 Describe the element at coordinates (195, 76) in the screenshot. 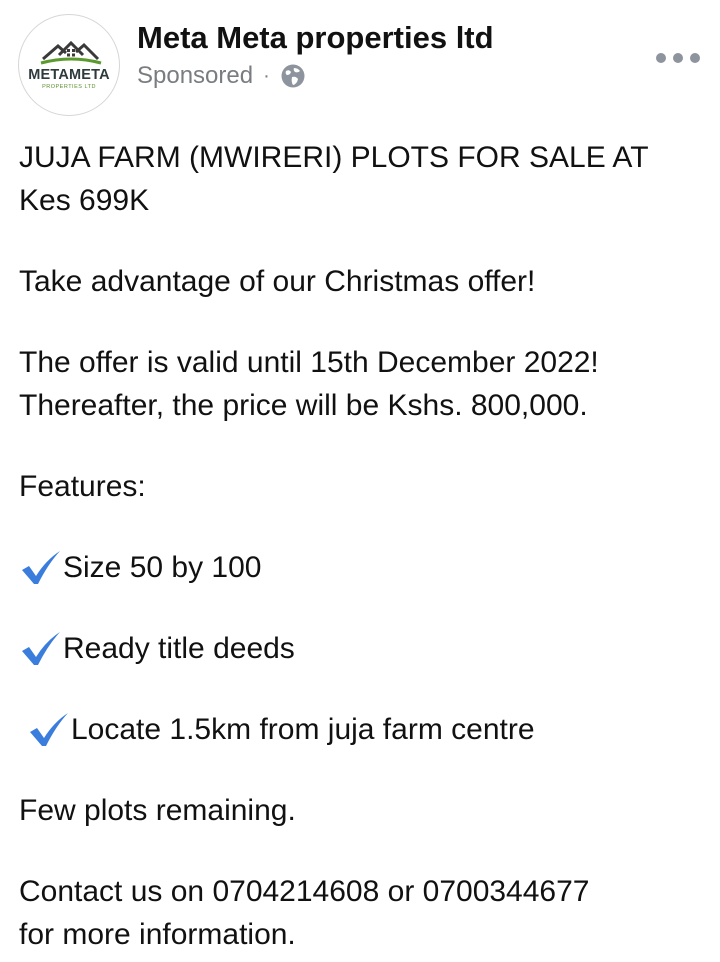

I see `sponsored-label: Sponsored` at that location.